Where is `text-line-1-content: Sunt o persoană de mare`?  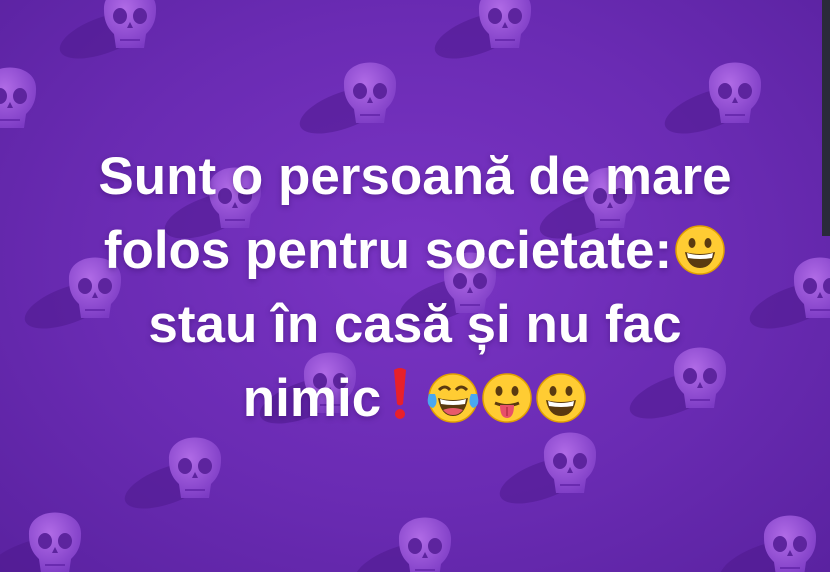
text-line-1-content: Sunt o persoană de mare is located at coordinates (415, 176).